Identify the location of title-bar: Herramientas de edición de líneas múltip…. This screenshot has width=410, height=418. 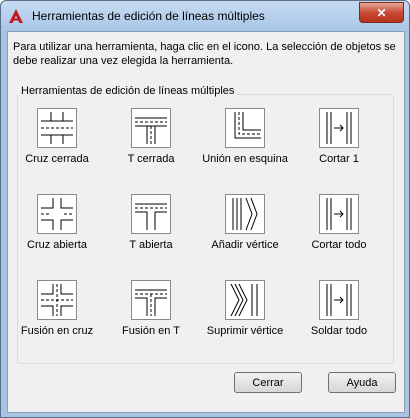
(205, 16).